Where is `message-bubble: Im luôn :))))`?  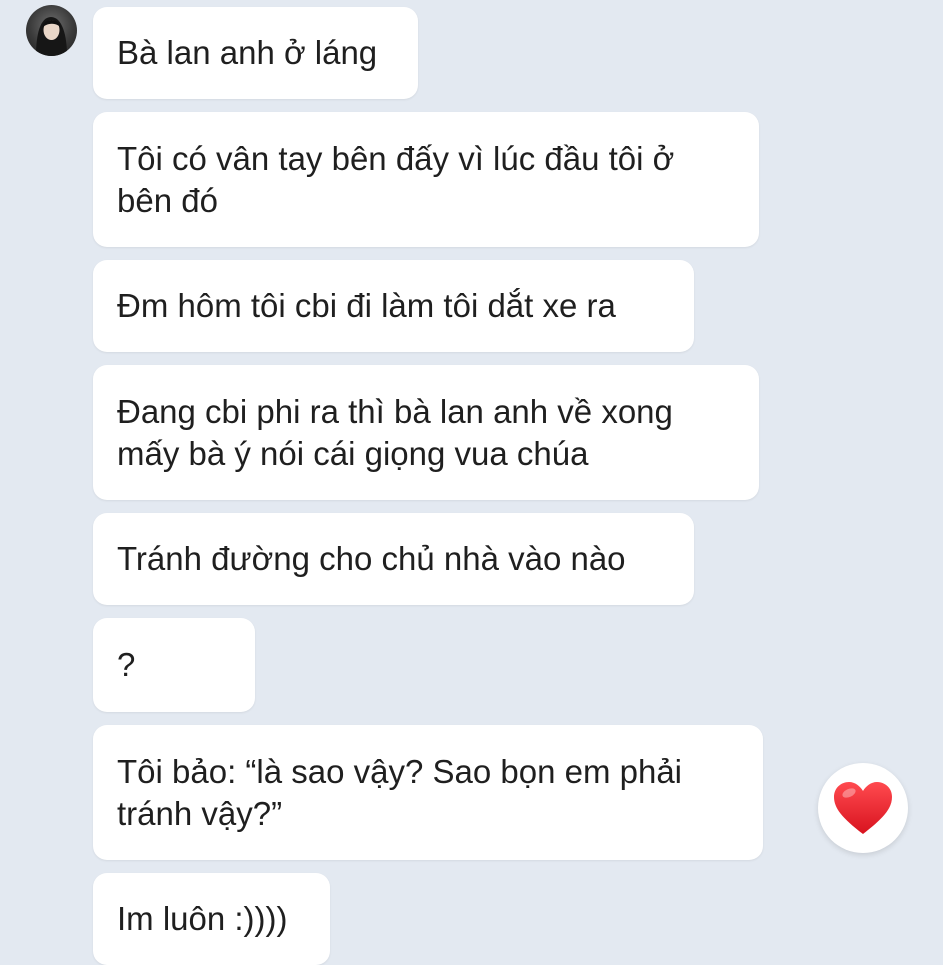
message-bubble: Im luôn :)))) is located at coordinates (211, 919).